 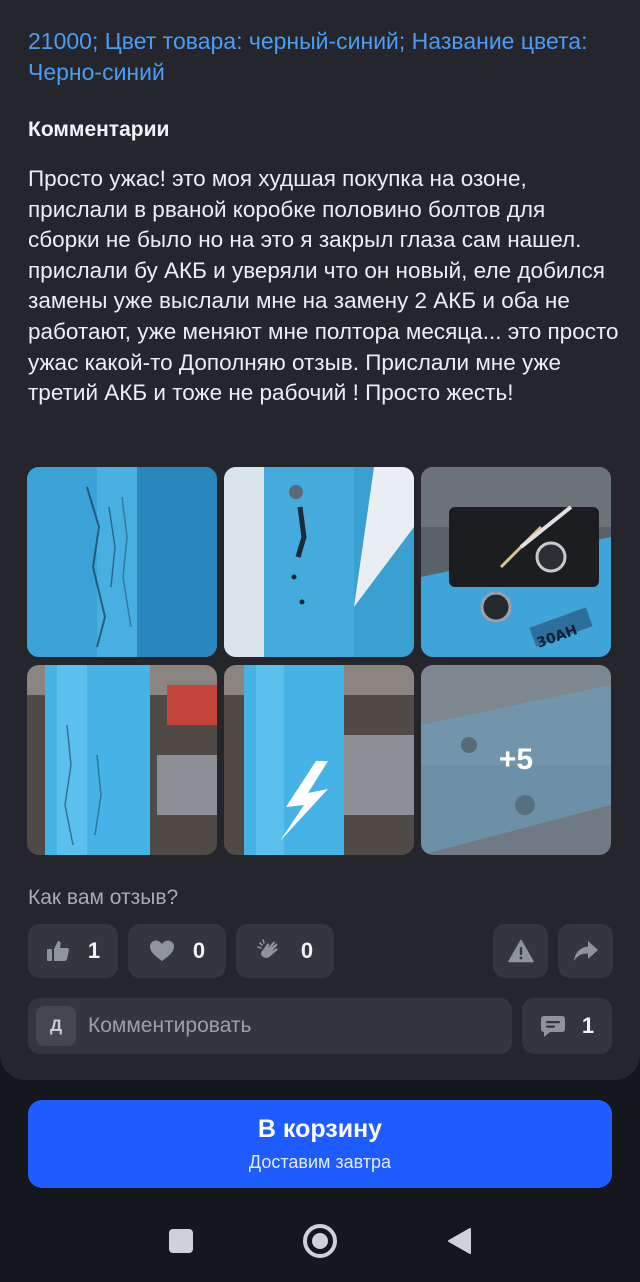 I want to click on clapping-hands-icon, so click(x=267, y=948).